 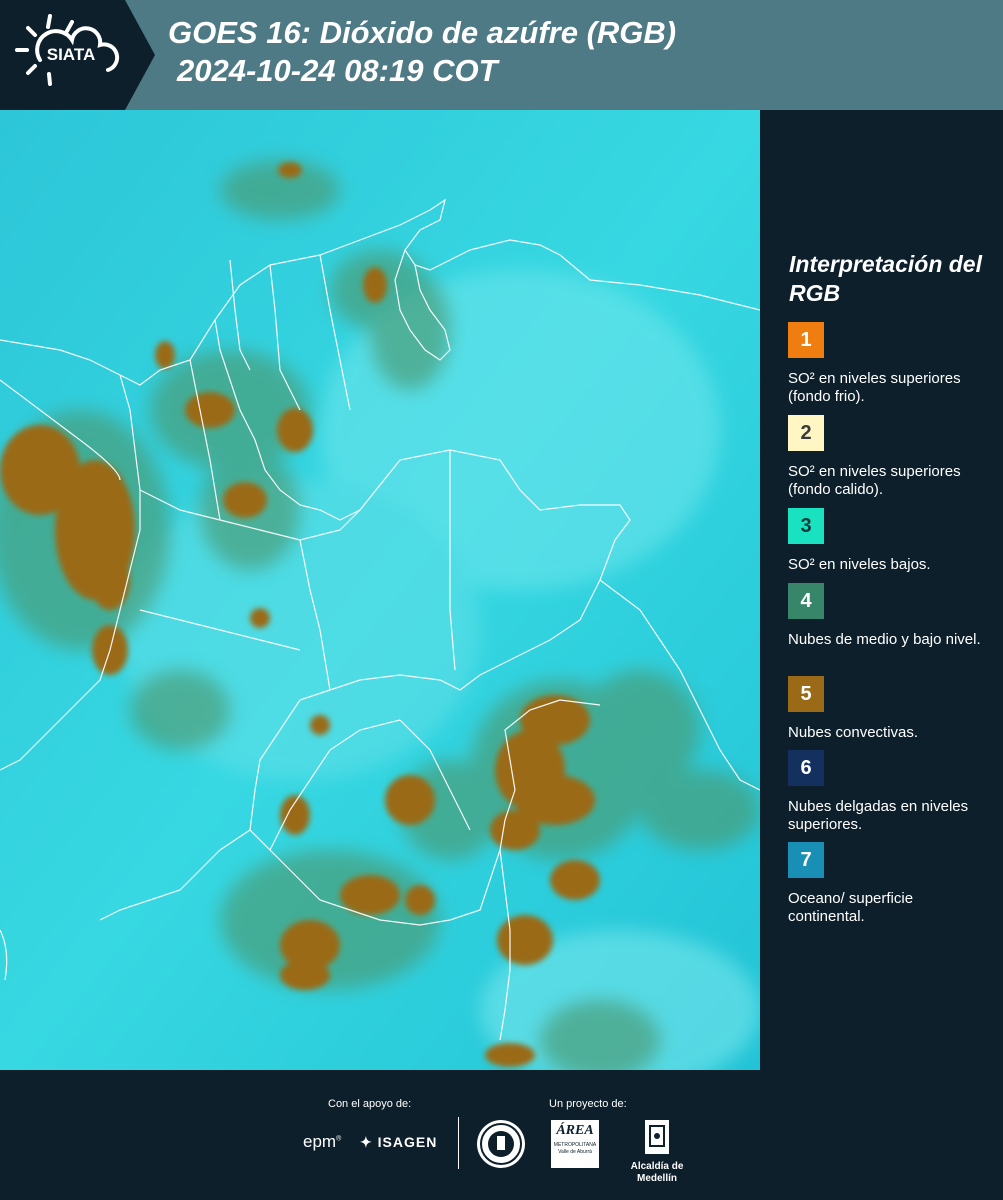 I want to click on area-logo-mark: ÁREA, so click(x=575, y=1130).